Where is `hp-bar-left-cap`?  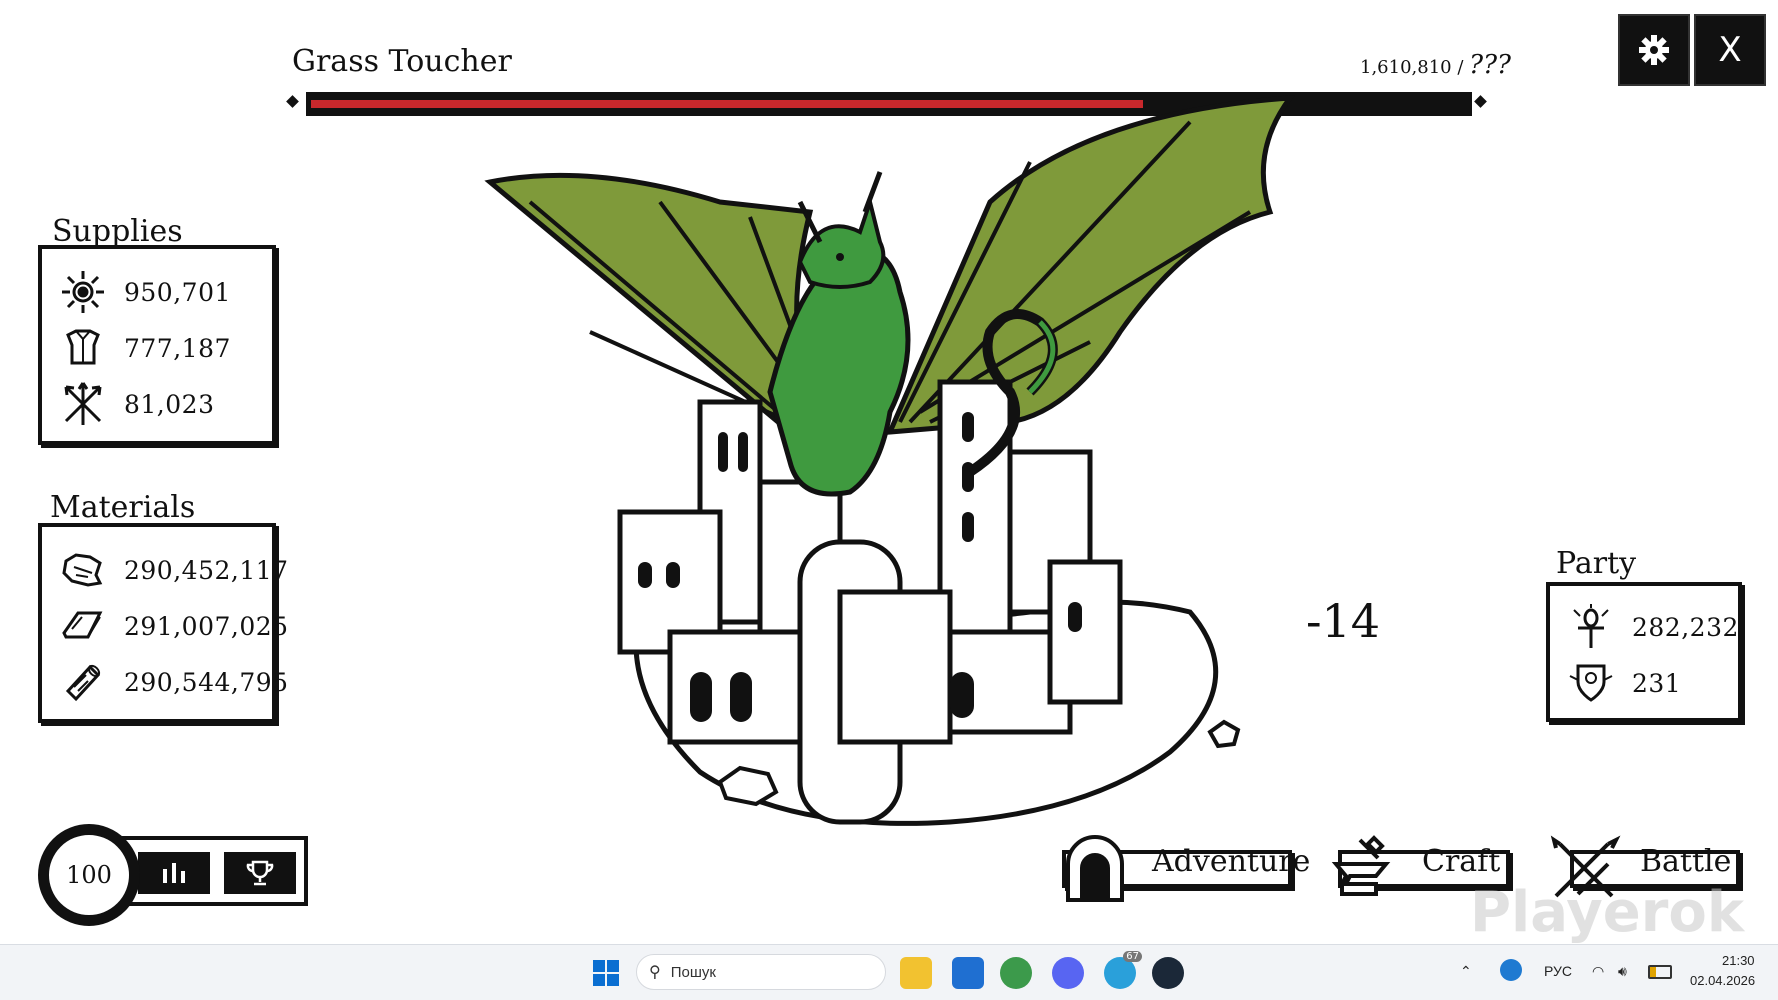
hp-bar-left-cap is located at coordinates (292, 101).